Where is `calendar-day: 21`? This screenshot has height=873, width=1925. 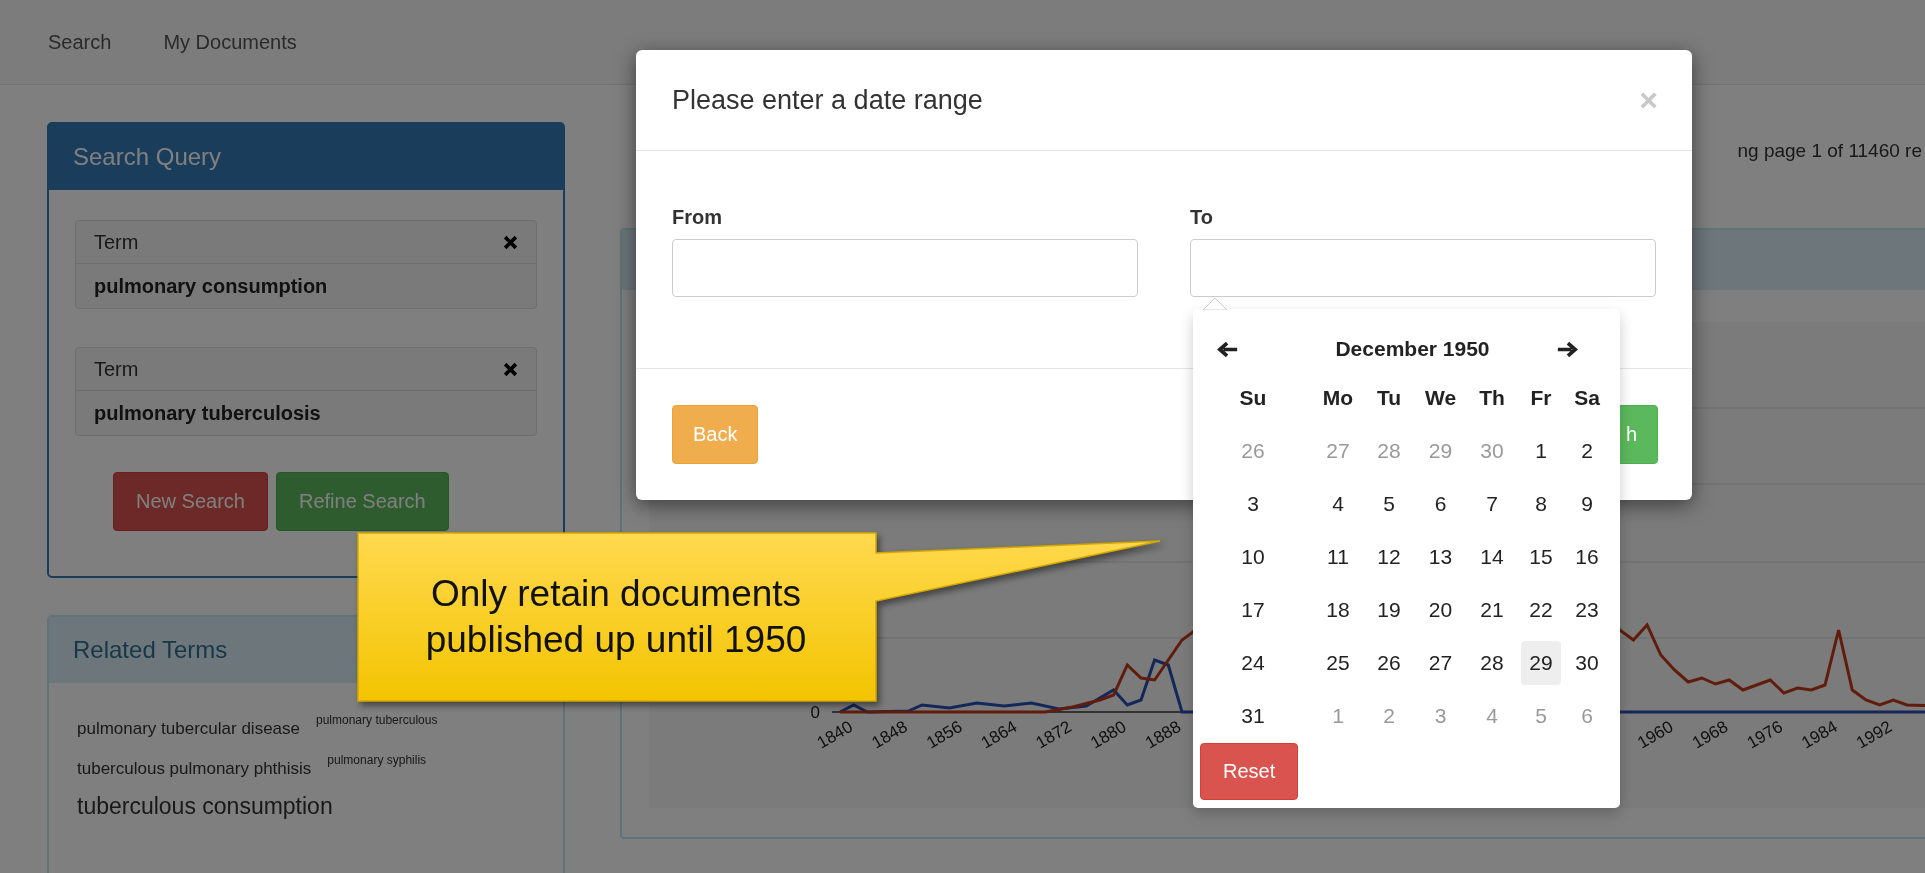 calendar-day: 21 is located at coordinates (1492, 609).